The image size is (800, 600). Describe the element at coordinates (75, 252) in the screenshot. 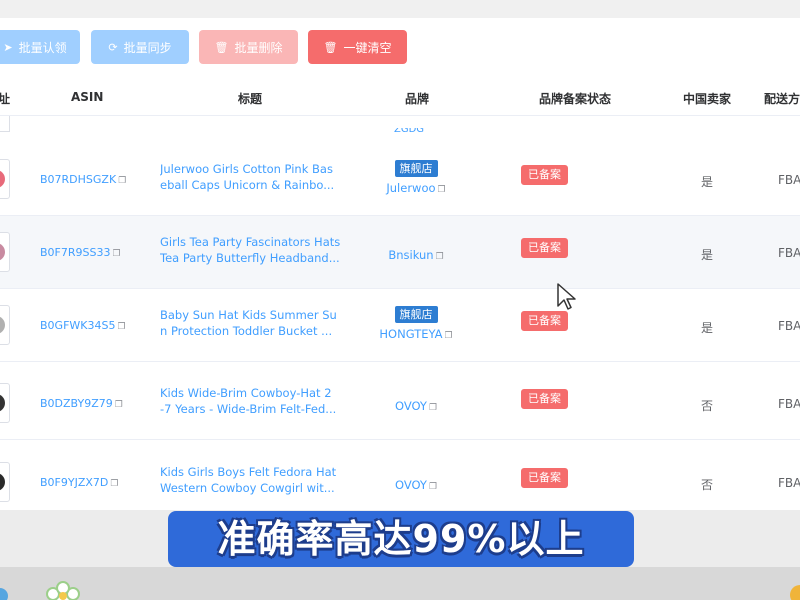

I see `asin-text: B0F7R9SS33` at that location.